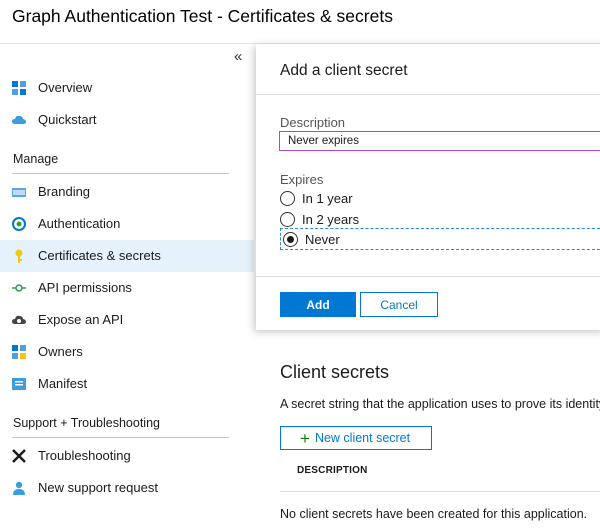 Image resolution: width=600 pixels, height=529 pixels. What do you see at coordinates (99, 255) in the screenshot?
I see `sidebar-item-label: Certificates & secrets` at bounding box center [99, 255].